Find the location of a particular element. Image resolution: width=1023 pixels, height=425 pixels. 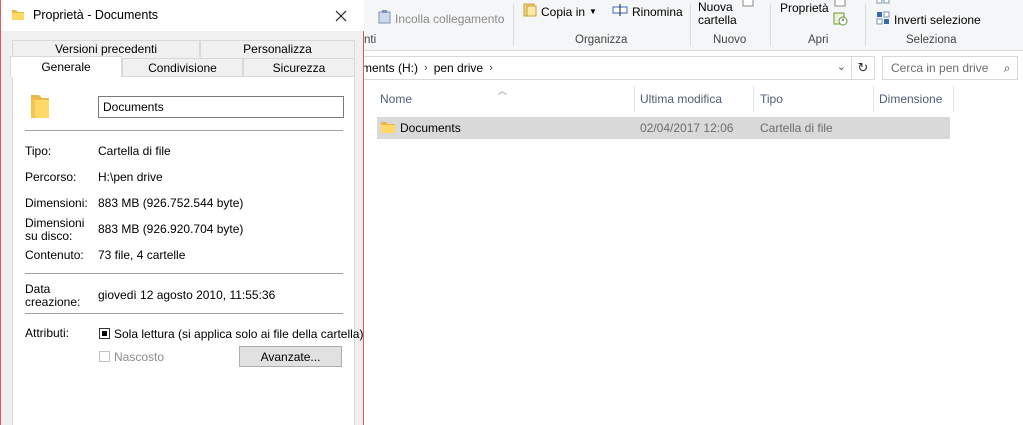

rename-label: Rinomina is located at coordinates (657, 11).